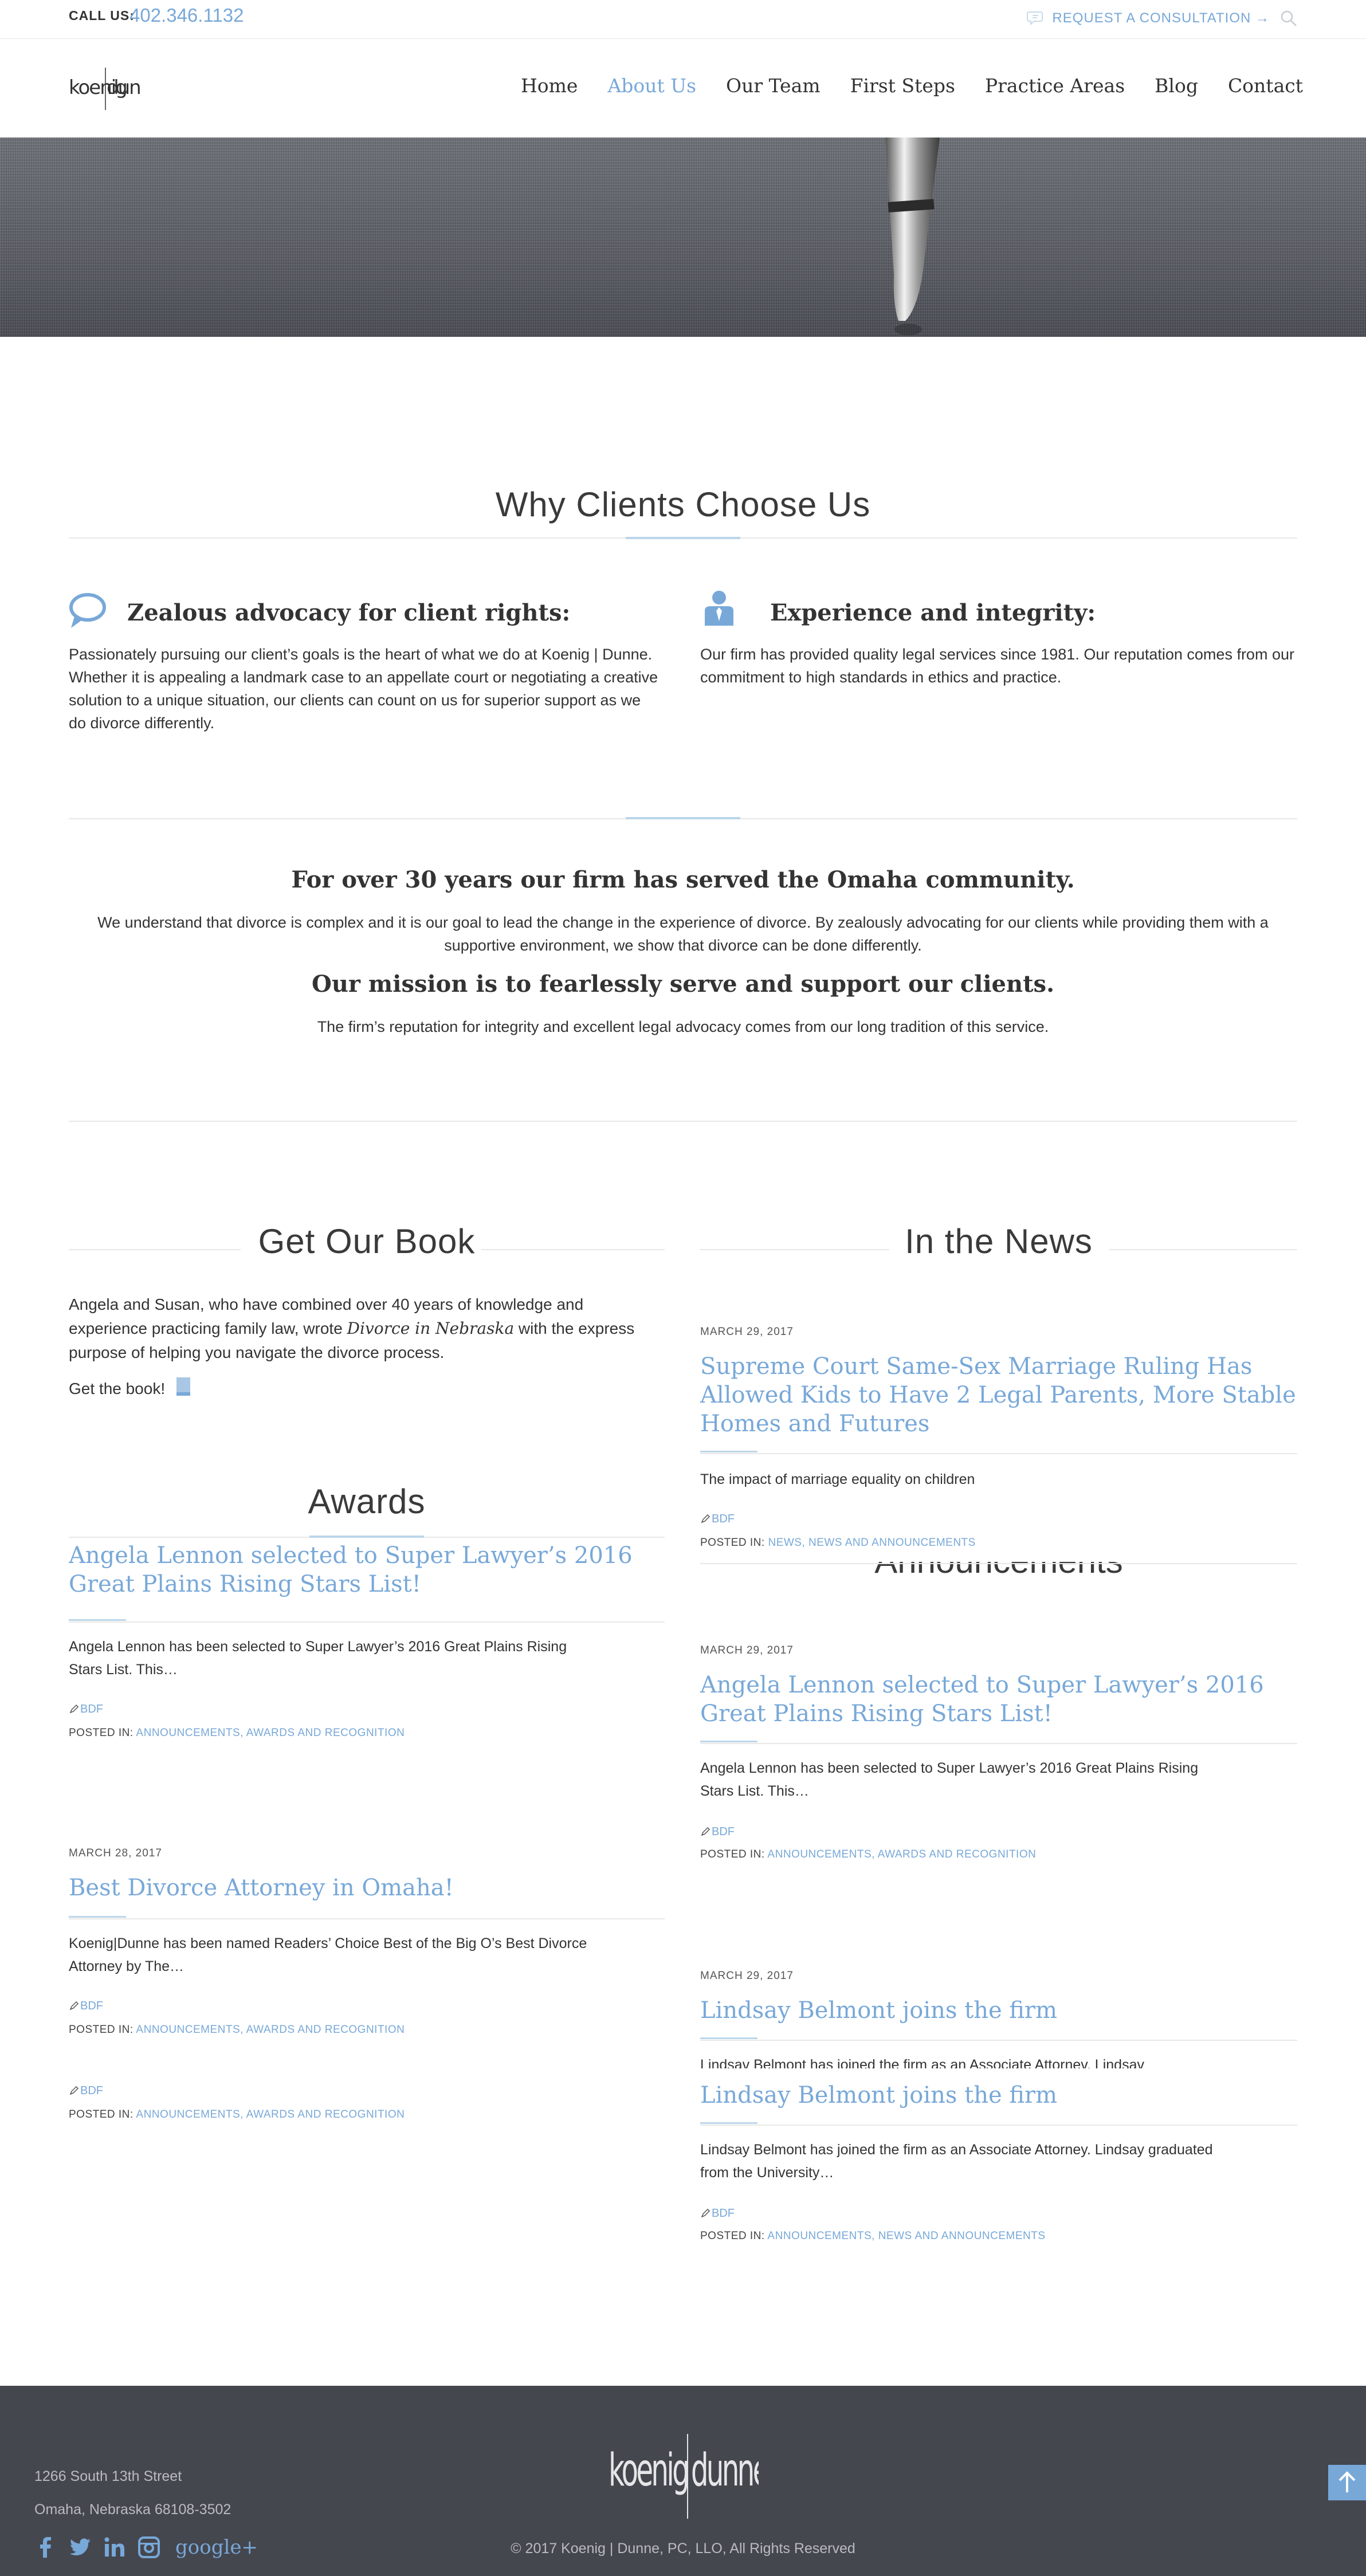 The width and height of the screenshot is (1366, 2576). I want to click on nav-our-team: Our Team, so click(773, 86).